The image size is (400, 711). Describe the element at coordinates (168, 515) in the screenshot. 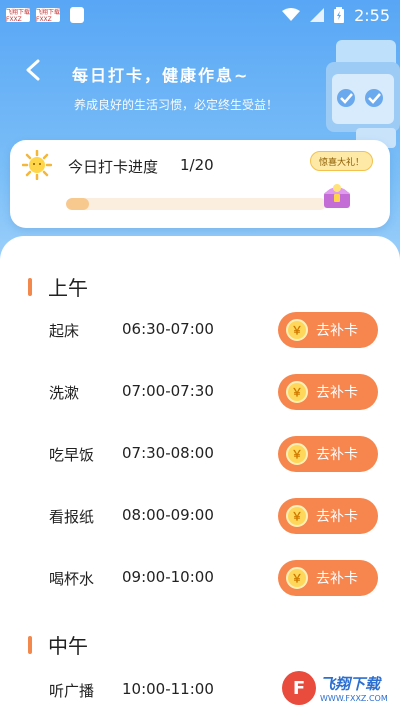

I see `task-time: 08:00-09:00` at that location.